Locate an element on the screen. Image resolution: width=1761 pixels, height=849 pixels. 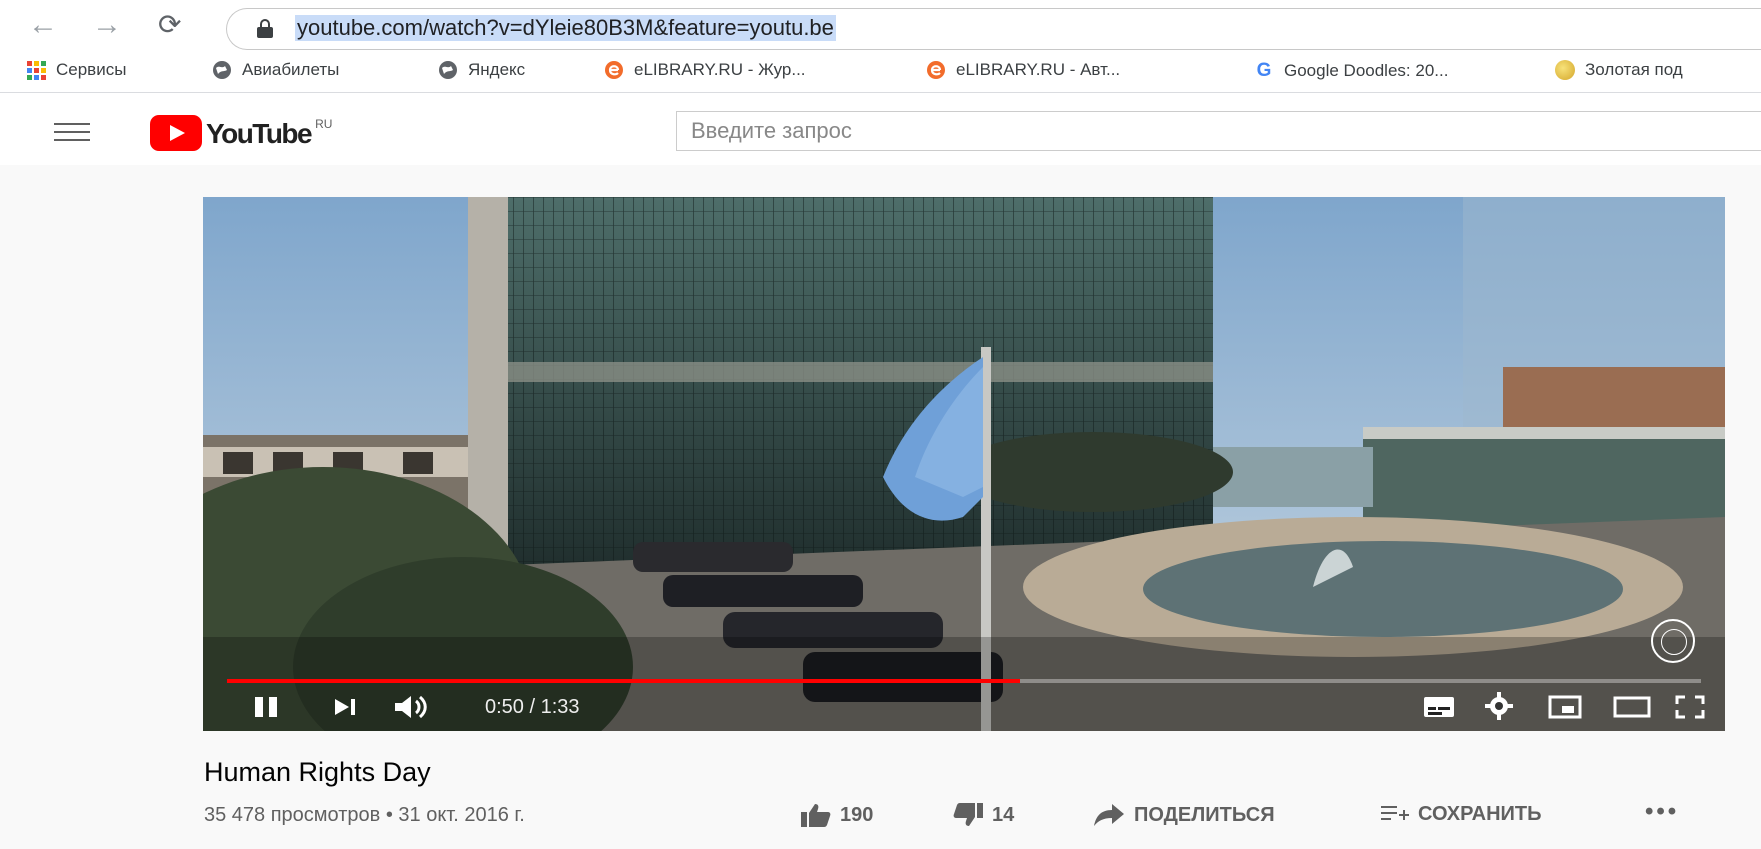
bookmark-zolotaya: Золотая под is located at coordinates (1619, 70).